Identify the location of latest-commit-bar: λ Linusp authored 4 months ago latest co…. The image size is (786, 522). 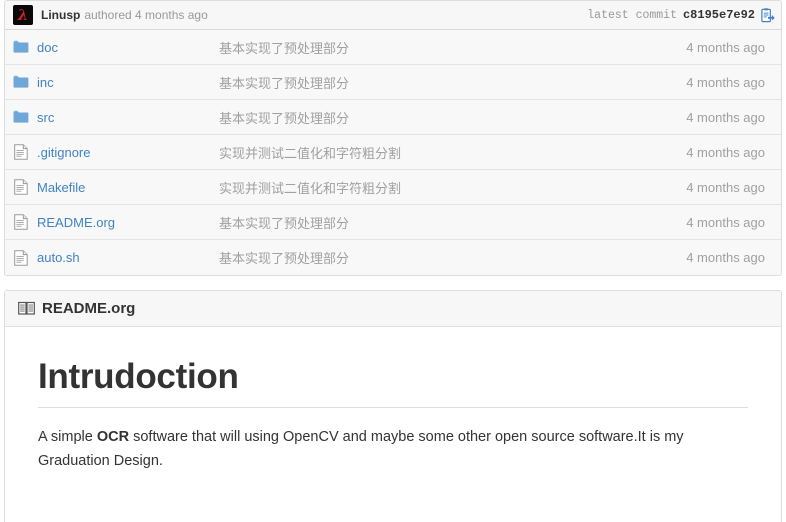
(393, 15).